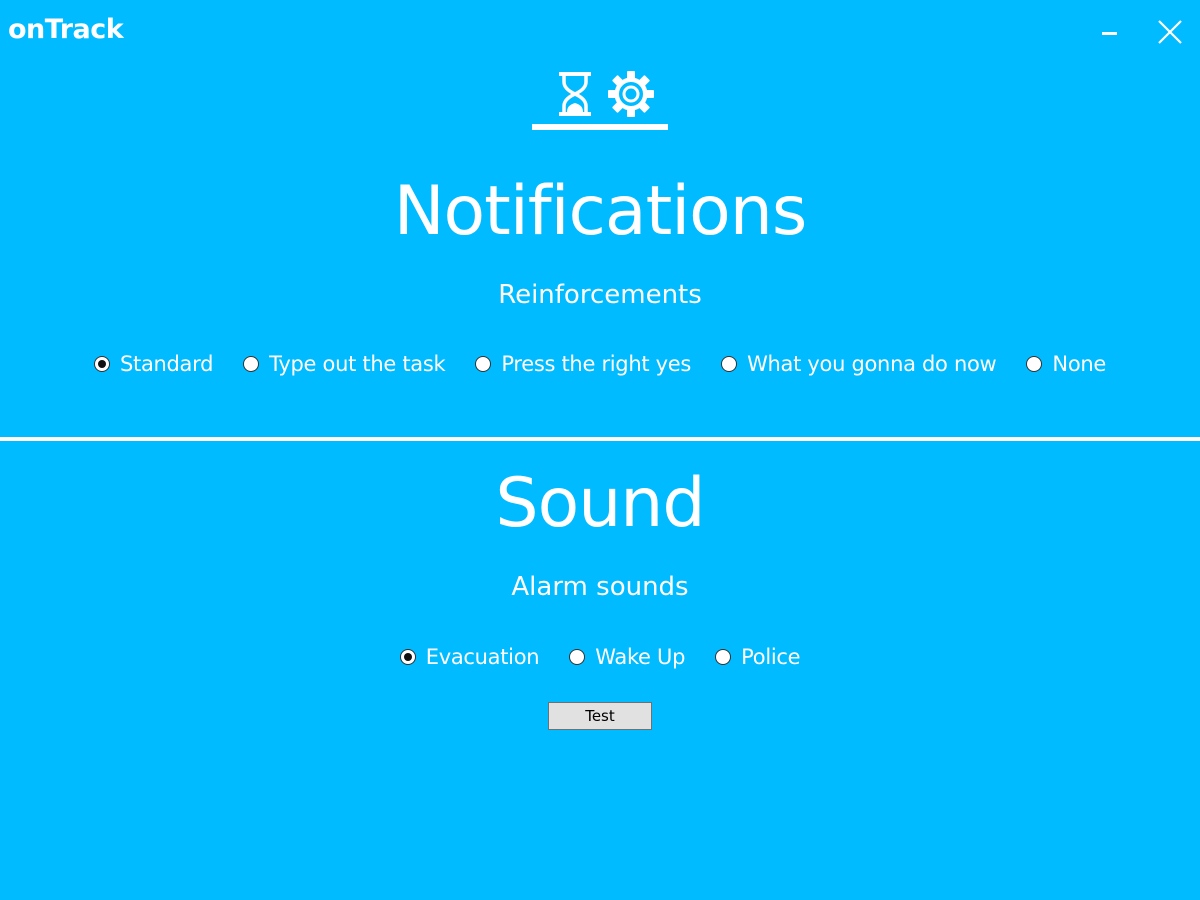 Image resolution: width=1200 pixels, height=900 pixels. What do you see at coordinates (482, 657) in the screenshot?
I see `radio-label: Evacuation` at bounding box center [482, 657].